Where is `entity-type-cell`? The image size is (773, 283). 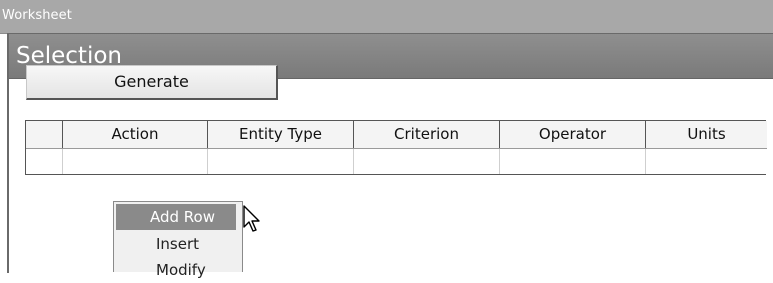 entity-type-cell is located at coordinates (281, 161).